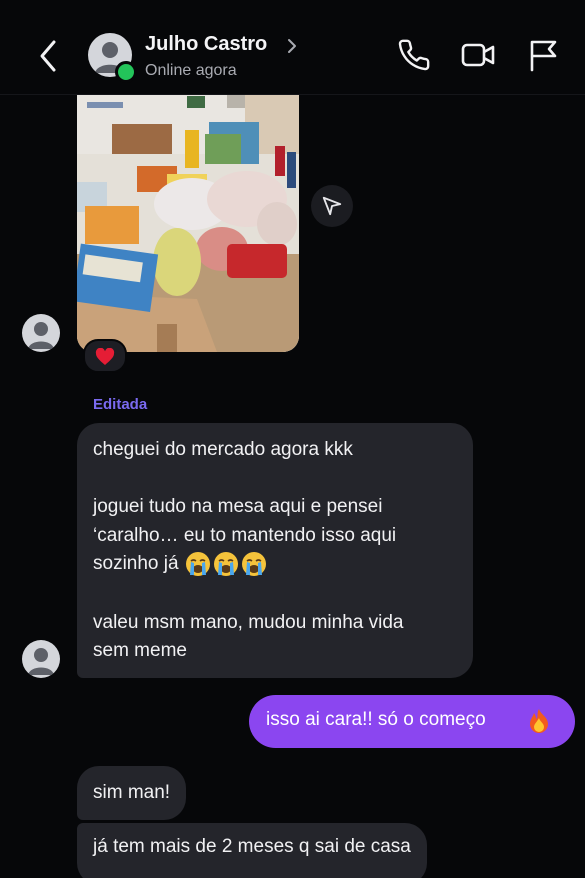  What do you see at coordinates (140, 650) in the screenshot?
I see `message-text: sem meme` at bounding box center [140, 650].